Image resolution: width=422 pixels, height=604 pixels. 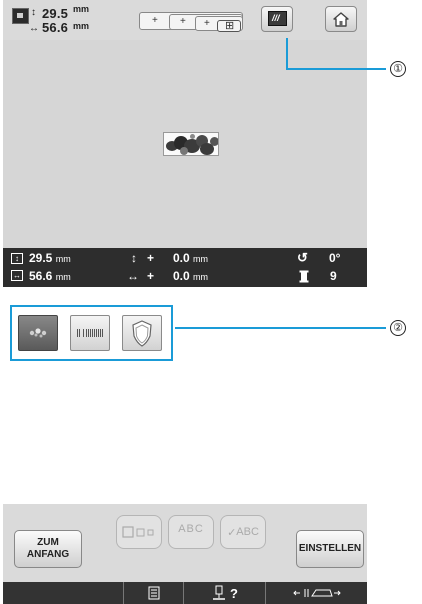 What do you see at coordinates (247, 532) in the screenshot?
I see `check-text-label: ABC` at bounding box center [247, 532].